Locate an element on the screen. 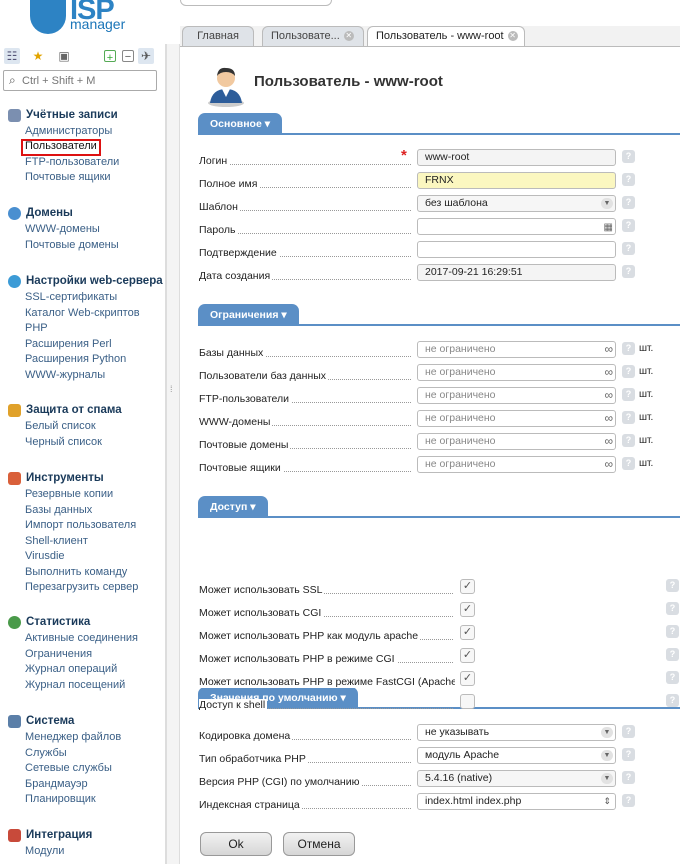 The height and width of the screenshot is (864, 680). sidebar-item-run-command: Выполнить команду is located at coordinates (73, 573).